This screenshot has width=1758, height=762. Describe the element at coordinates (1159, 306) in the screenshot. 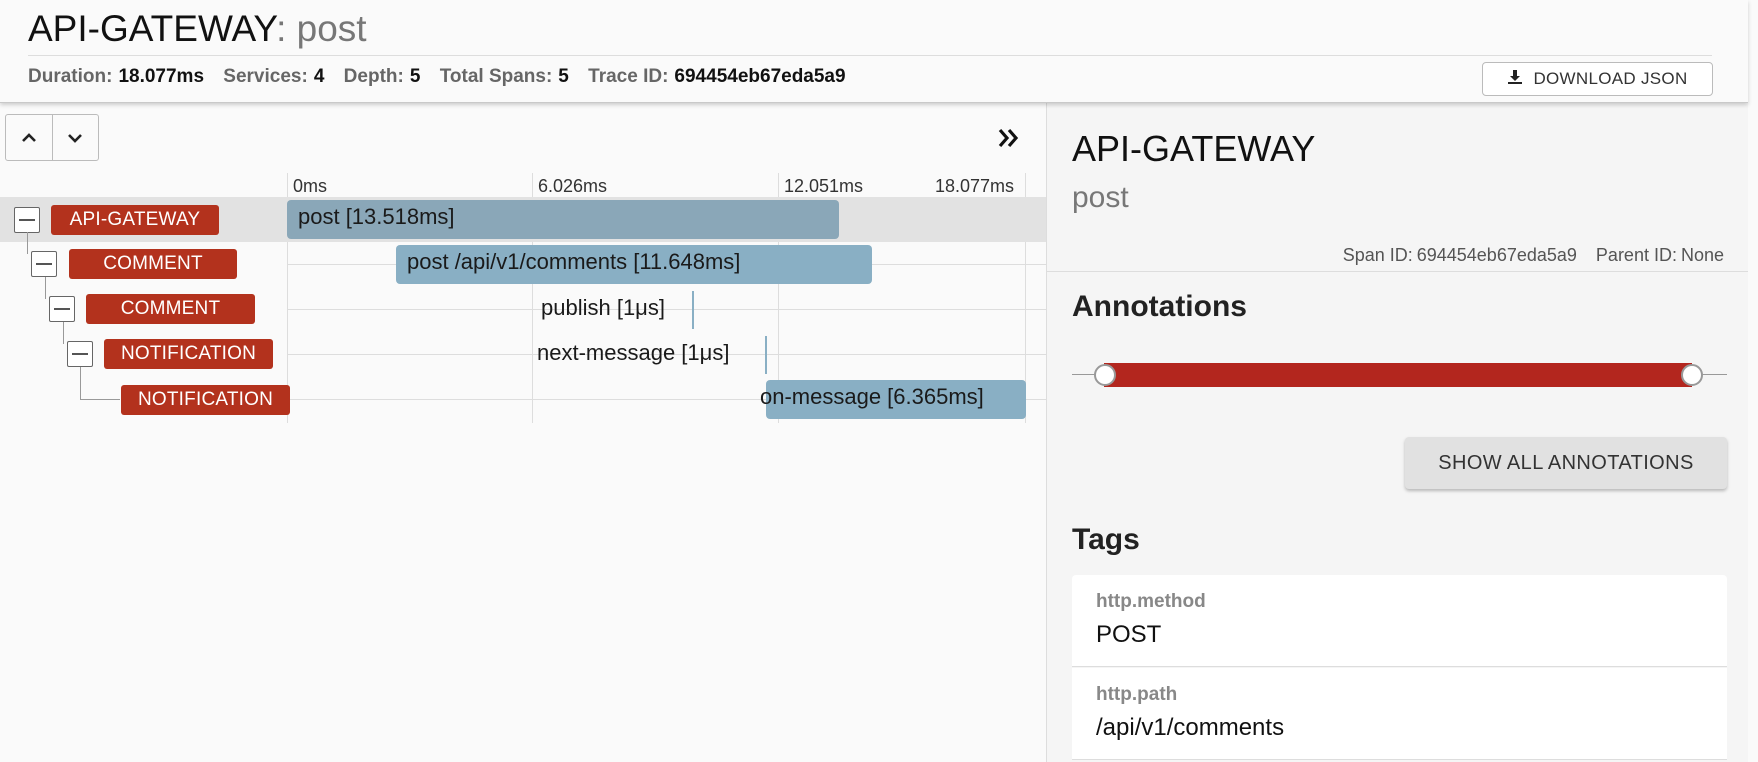

I see `annotations-heading: Annotations` at that location.